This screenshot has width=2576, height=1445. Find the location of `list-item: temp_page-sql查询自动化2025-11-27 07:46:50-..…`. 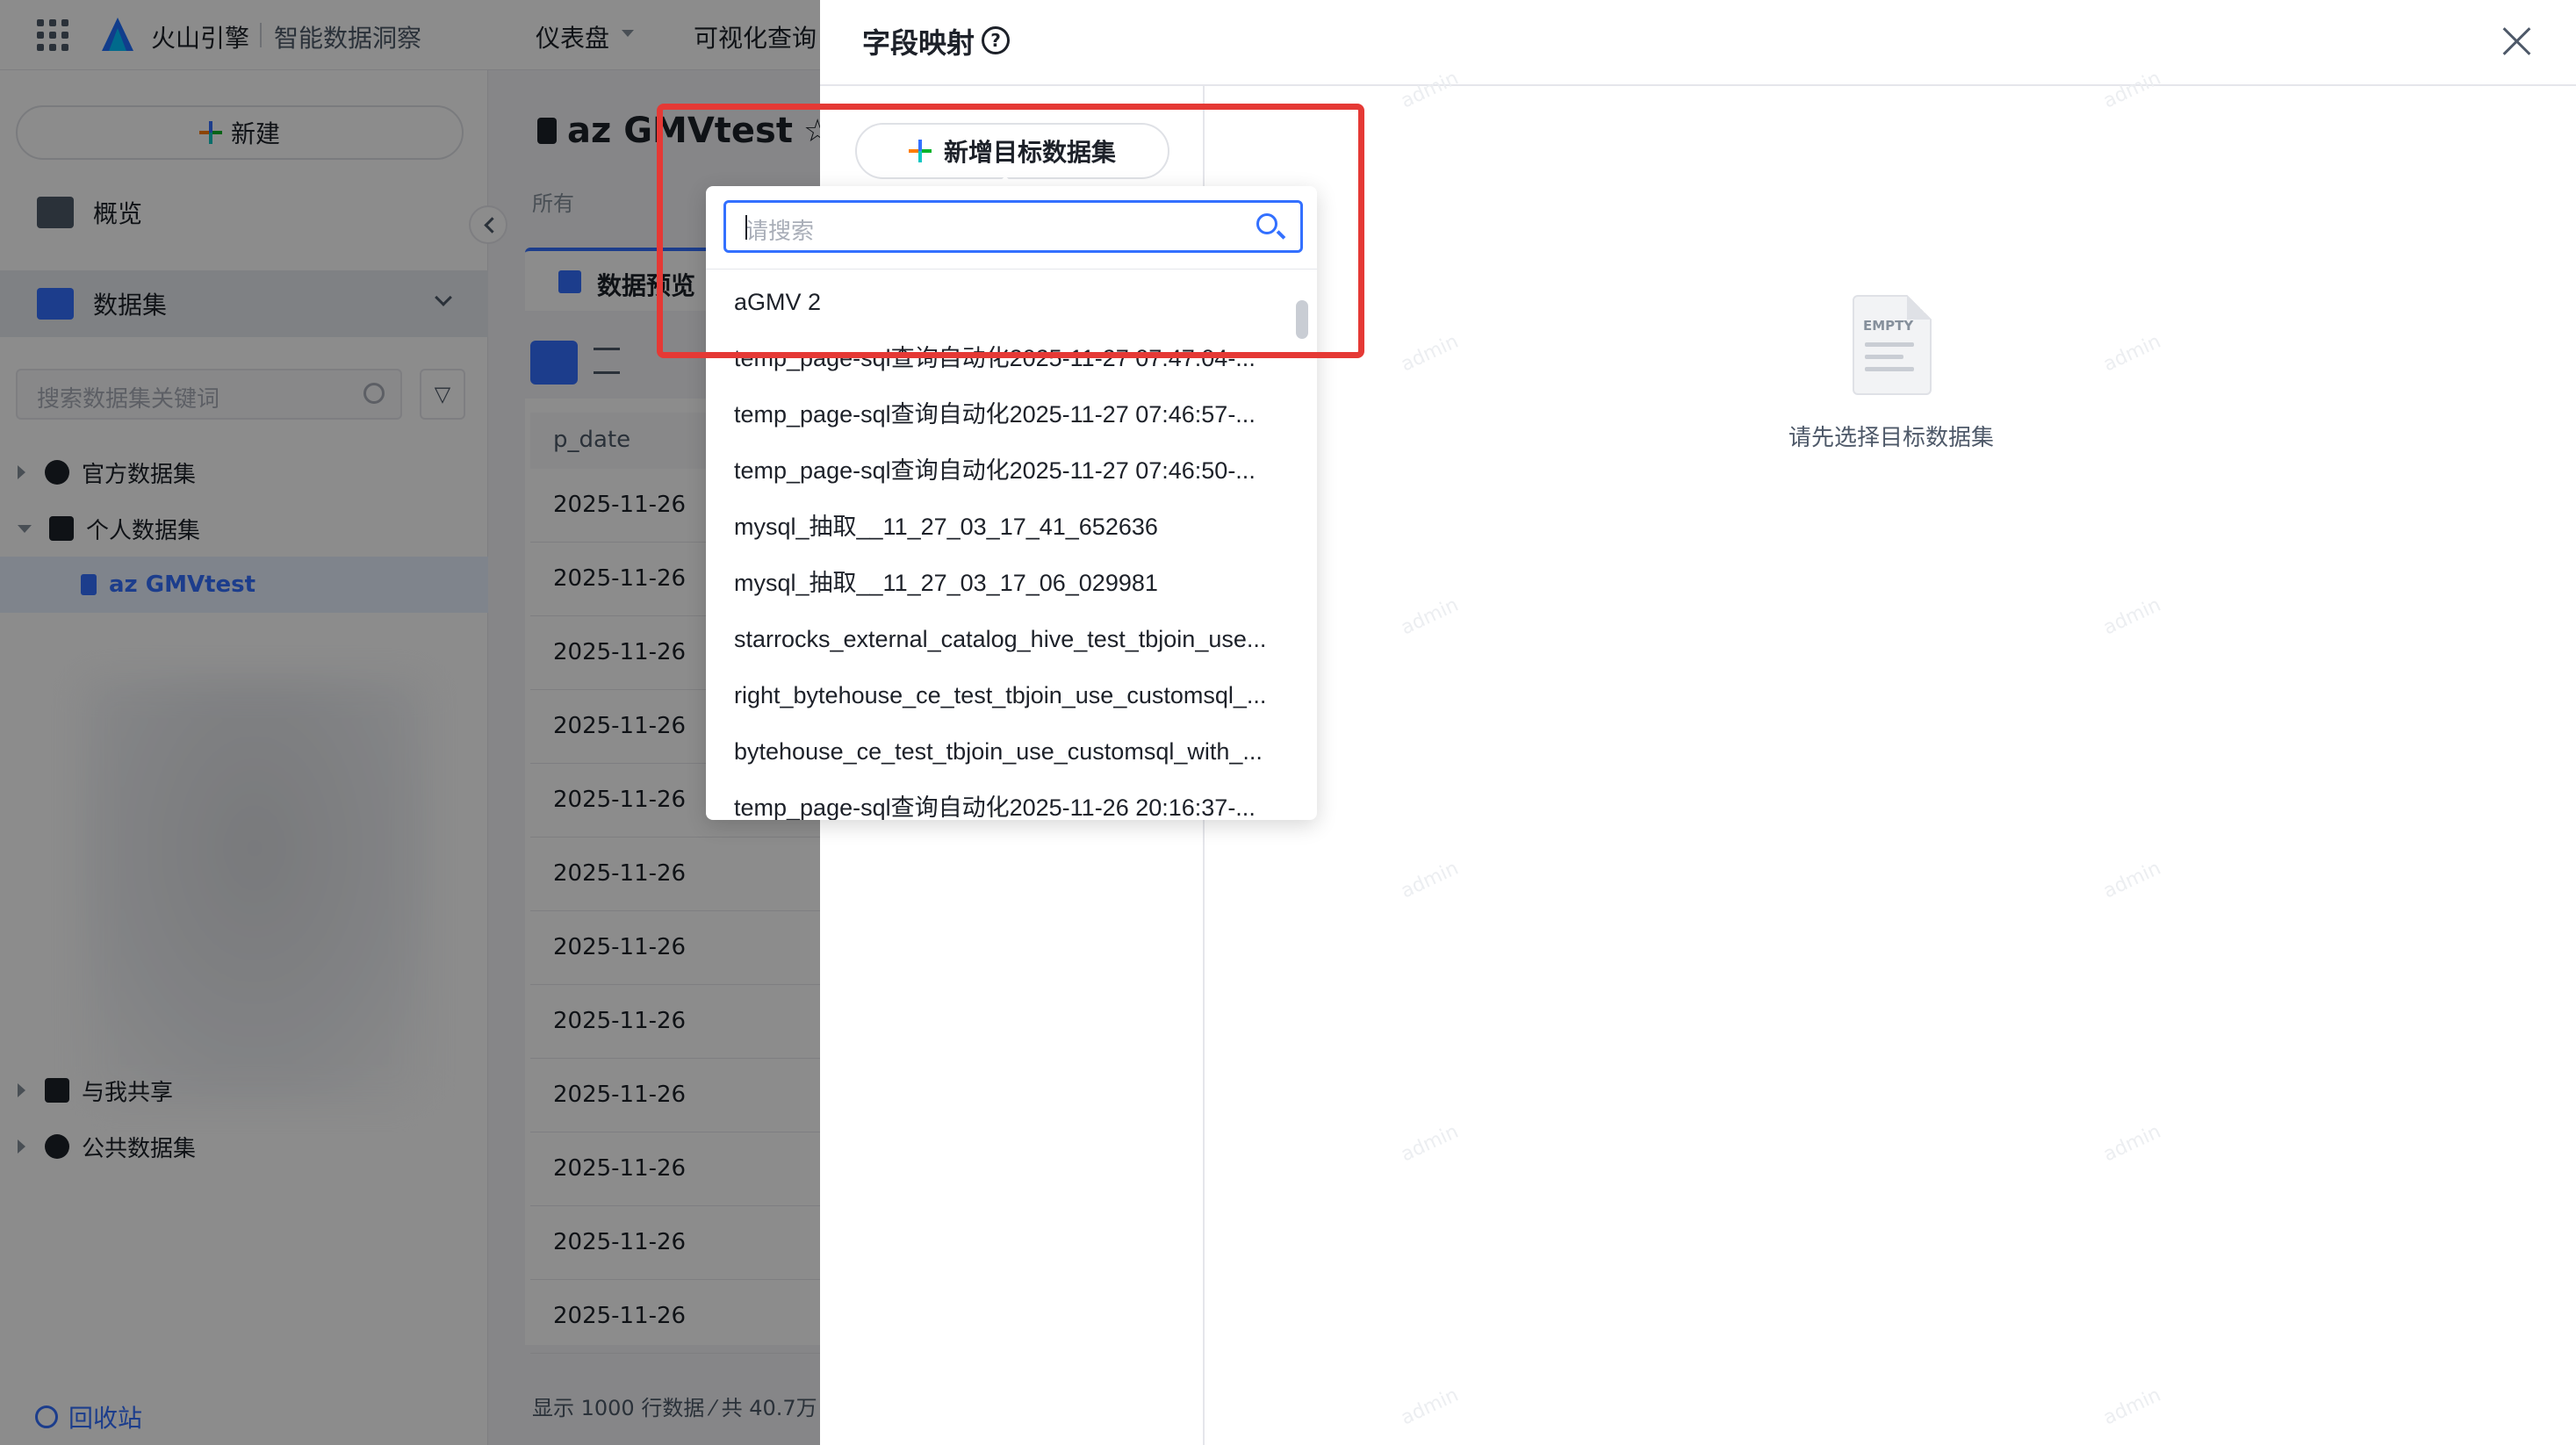

list-item: temp_page-sql查询自动化2025-11-27 07:46:50-..… is located at coordinates (1006, 470).